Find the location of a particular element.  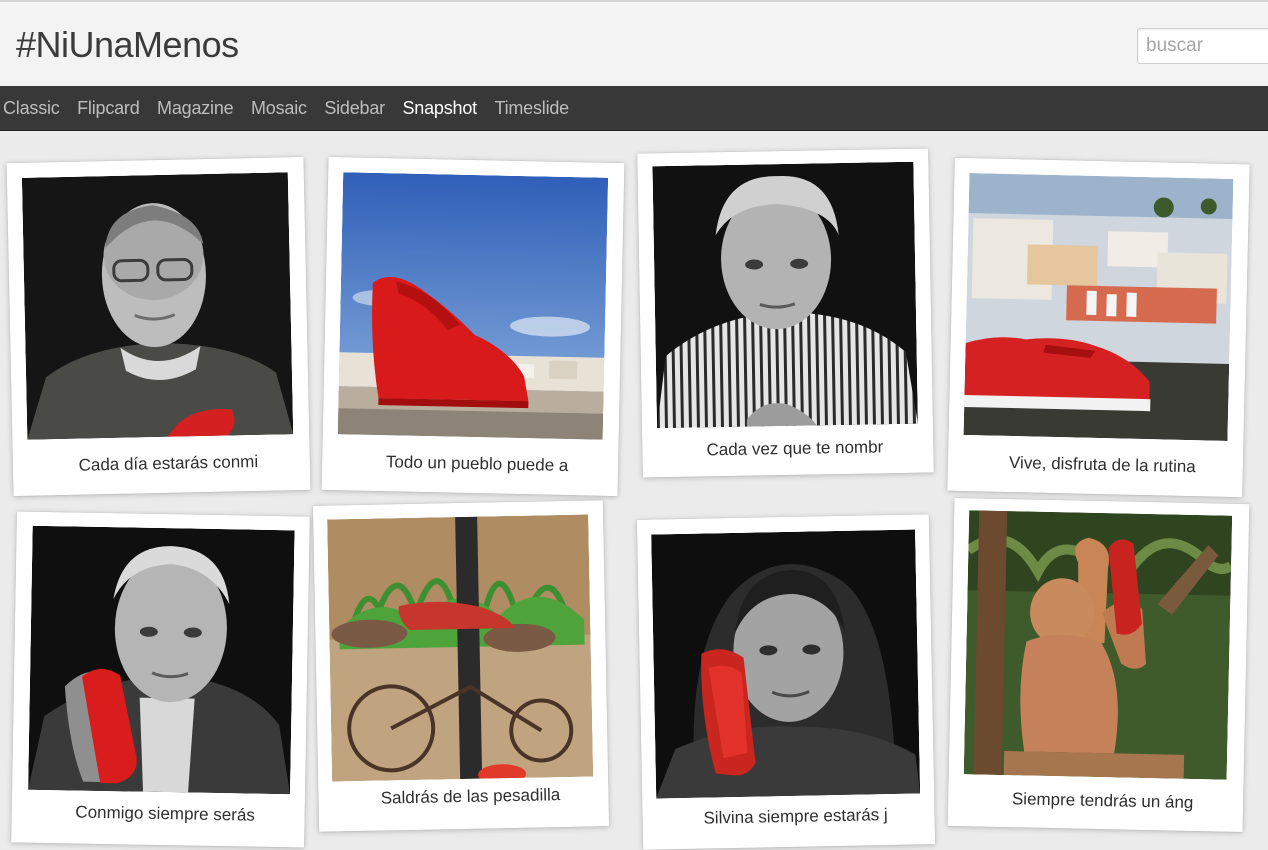

search-input is located at coordinates (1202, 46).